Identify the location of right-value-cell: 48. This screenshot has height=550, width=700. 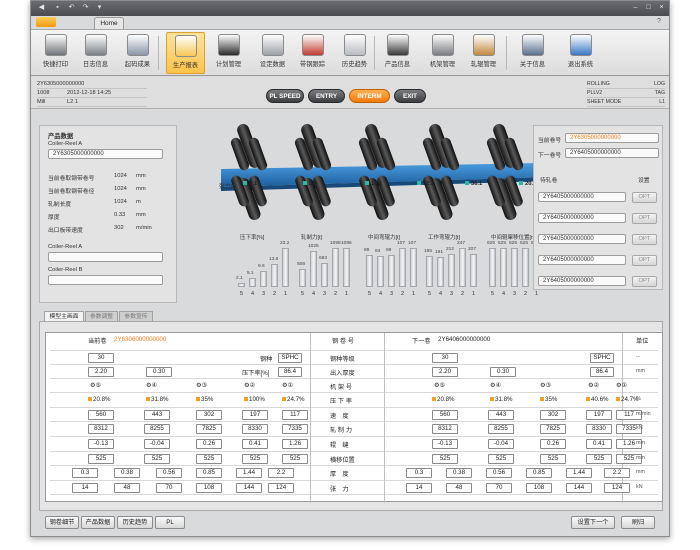
(459, 488).